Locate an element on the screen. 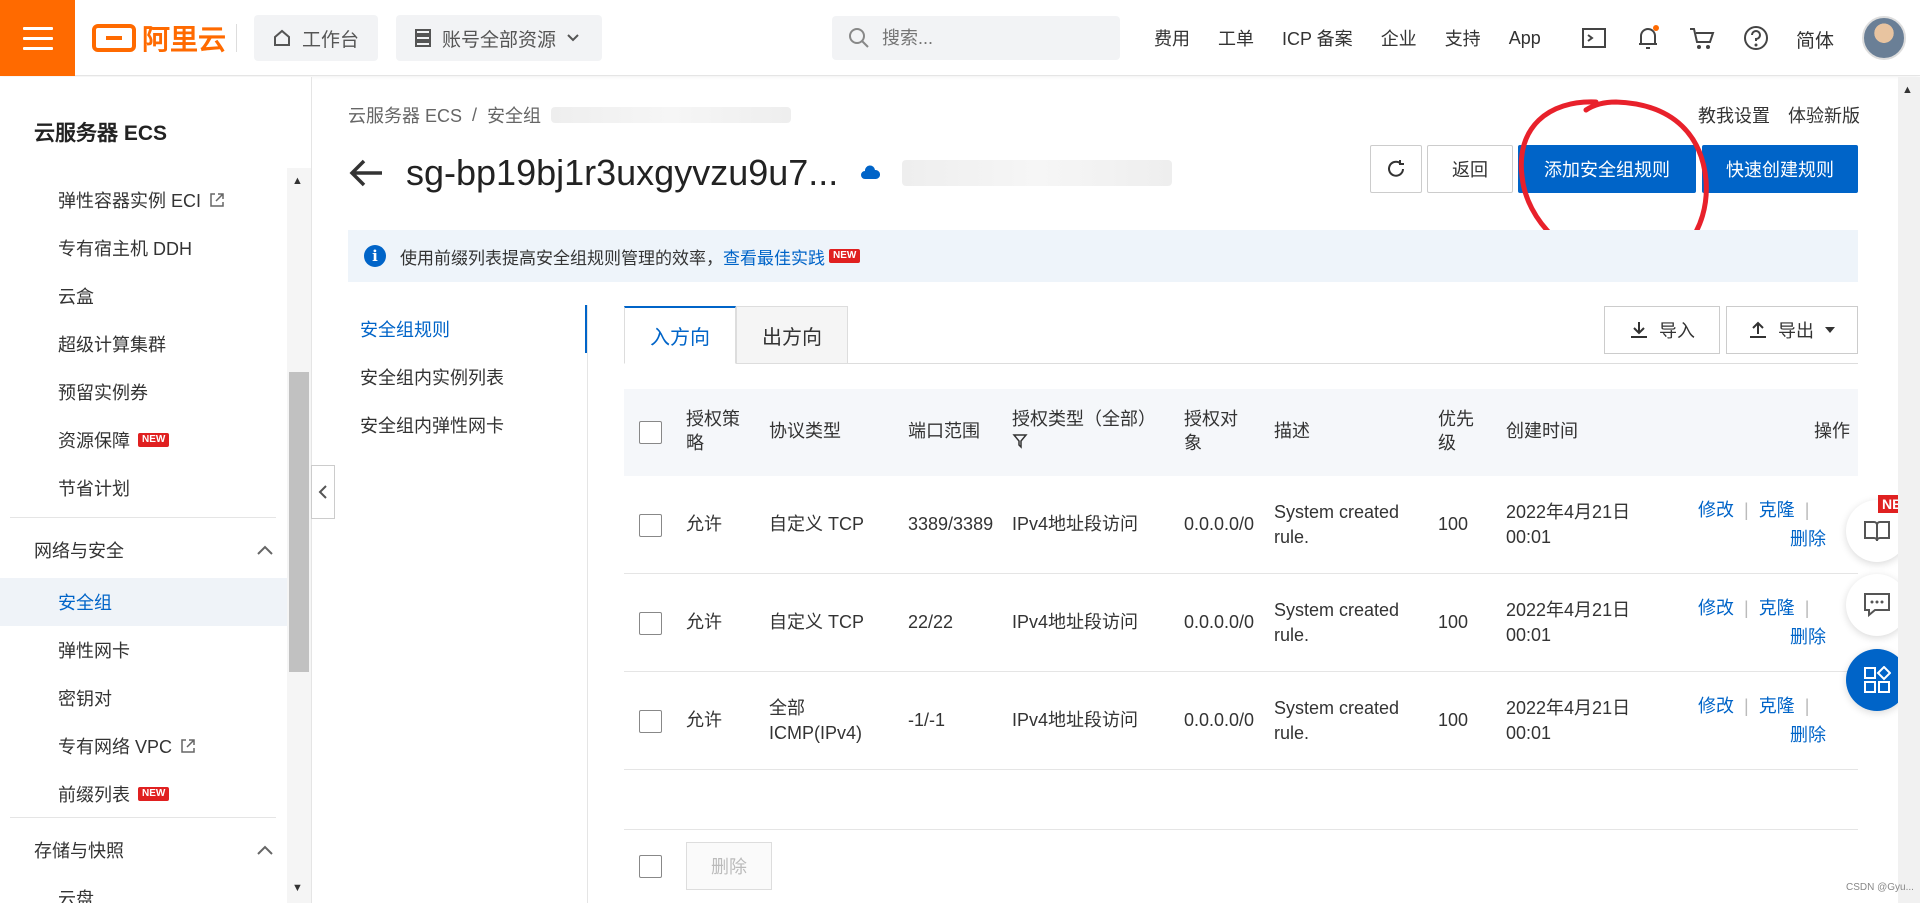 This screenshot has width=1920, height=903. protocol-line: ICMP(IPv4) is located at coordinates (815, 733).